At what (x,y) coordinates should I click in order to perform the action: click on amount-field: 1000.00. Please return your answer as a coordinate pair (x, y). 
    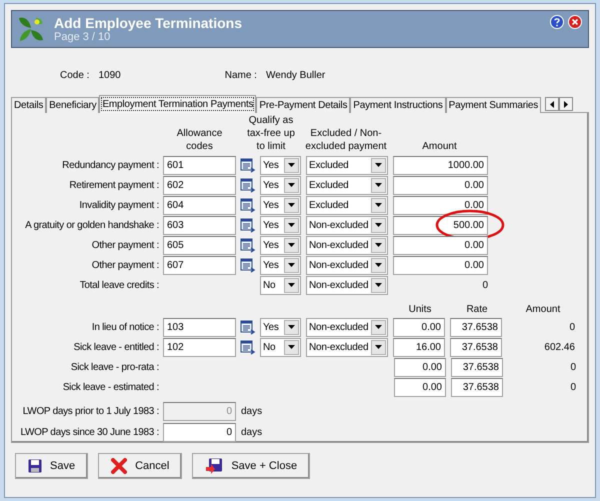
    Looking at the image, I should click on (440, 165).